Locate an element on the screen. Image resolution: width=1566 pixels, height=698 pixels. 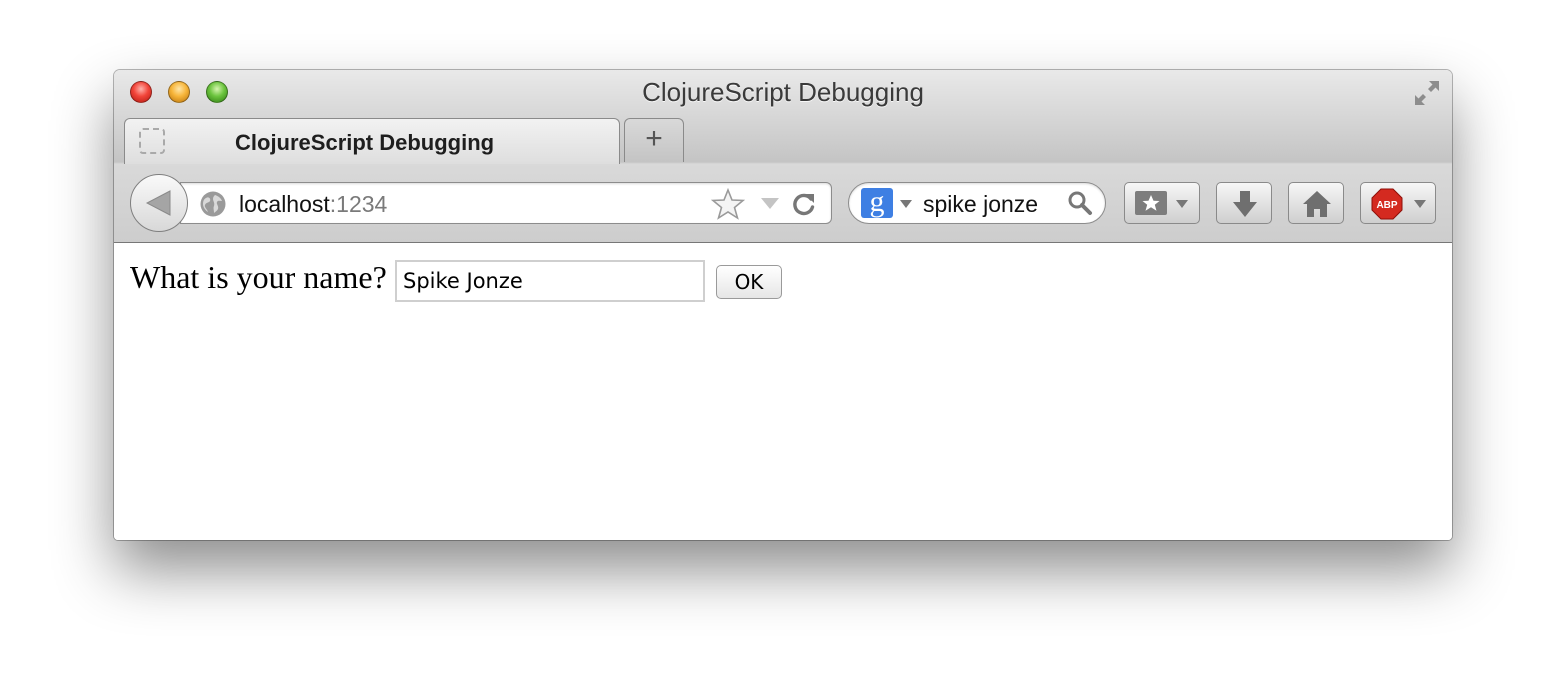
download-arrow-icon is located at coordinates (1245, 204).